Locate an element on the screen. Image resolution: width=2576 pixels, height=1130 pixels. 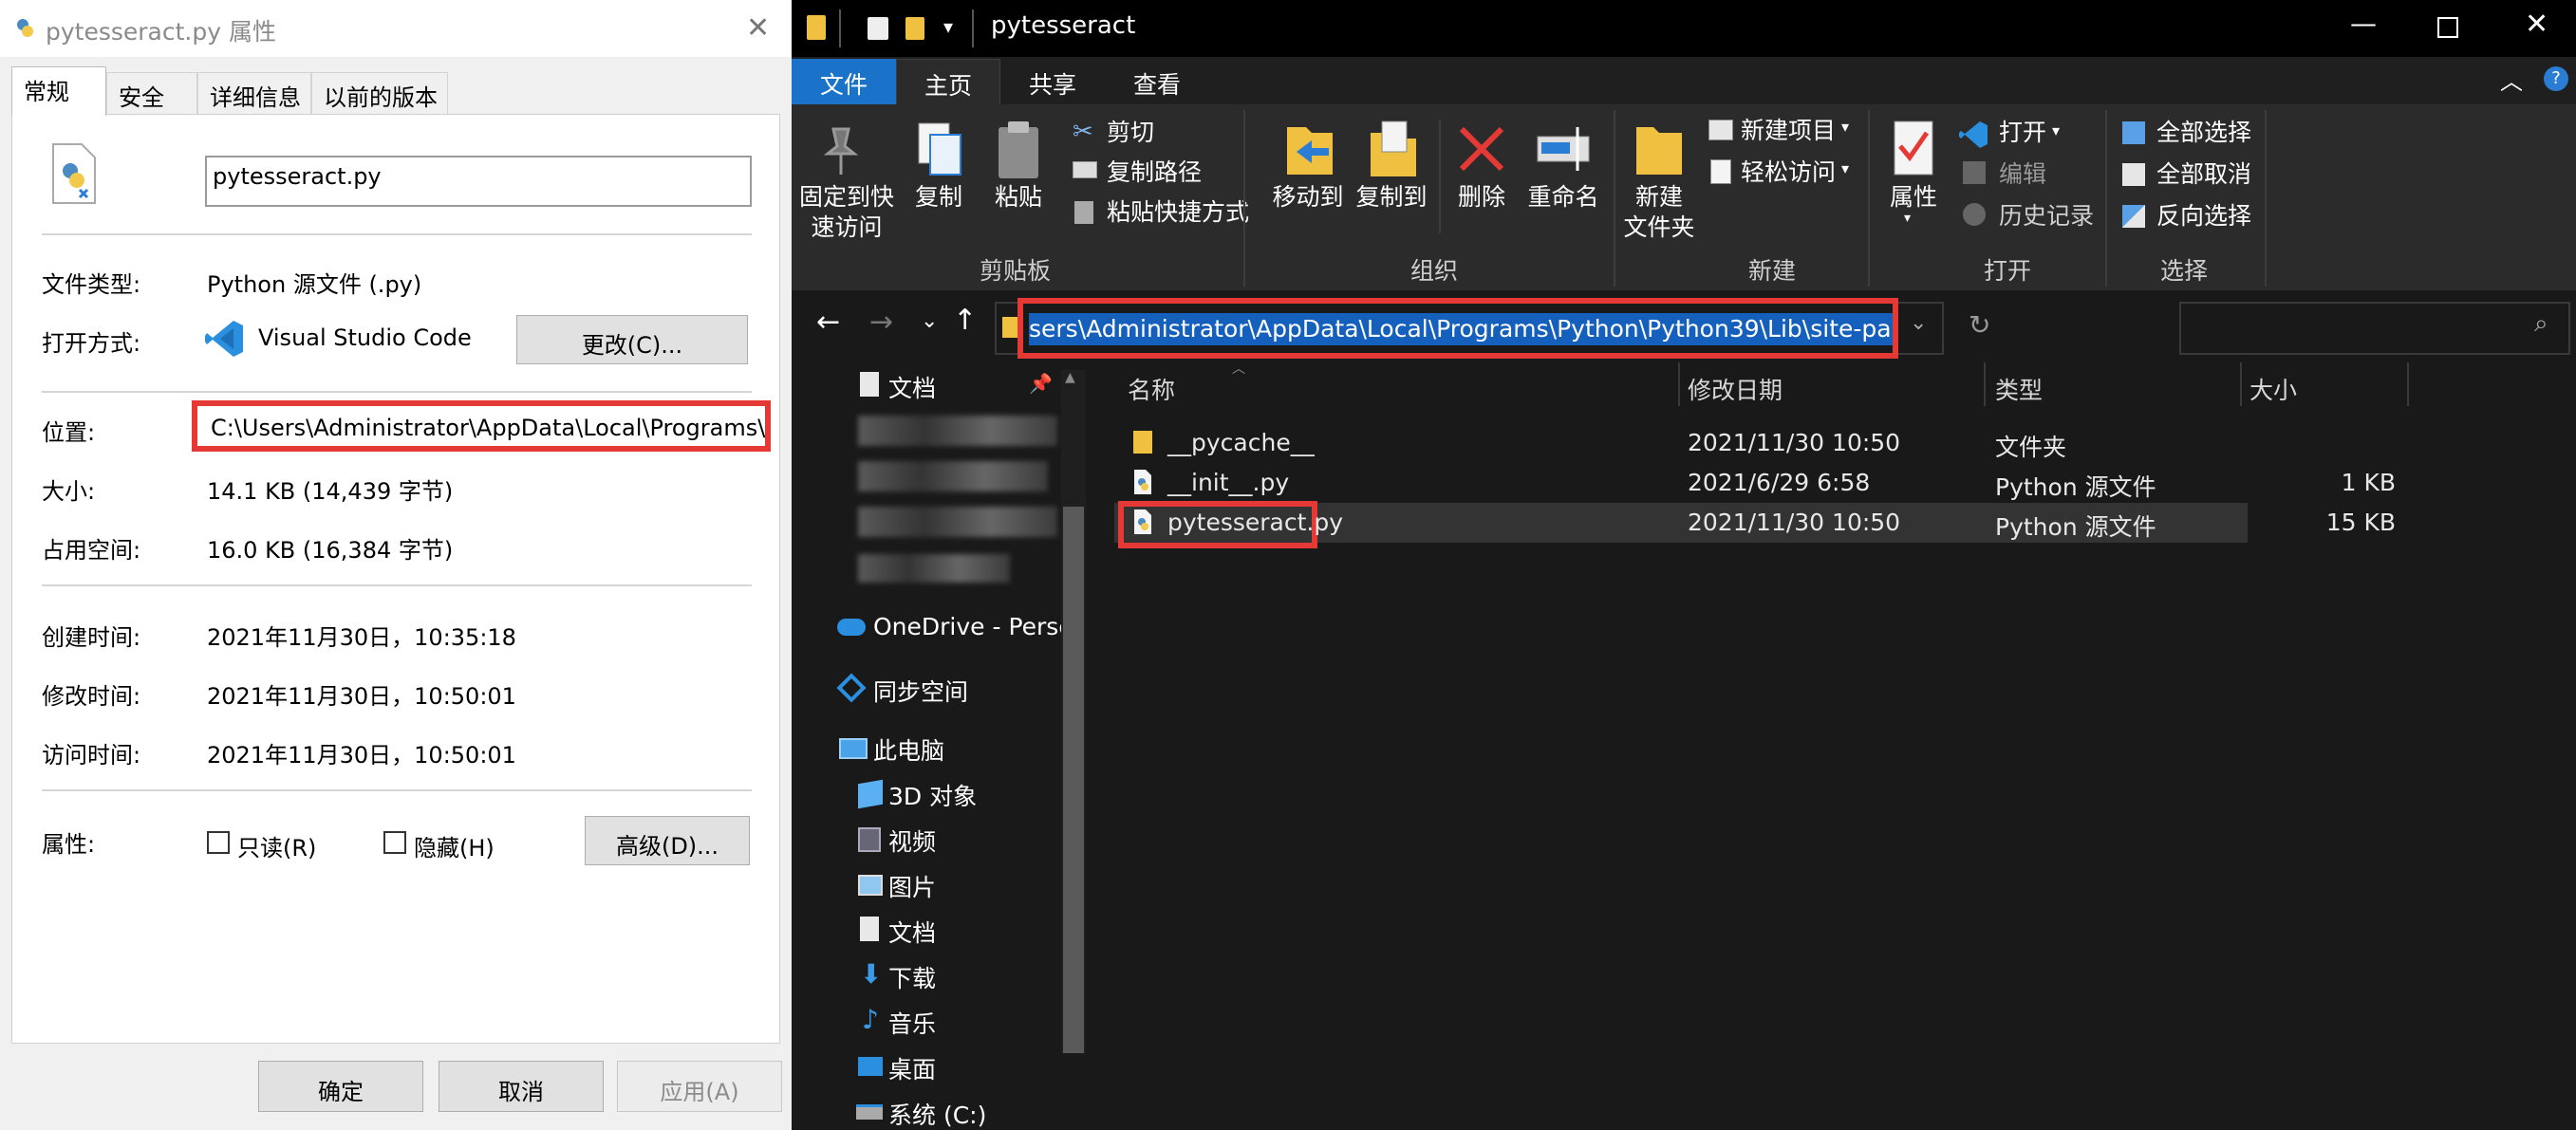
tab-previous-versions: 以前的版本 is located at coordinates (380, 93).